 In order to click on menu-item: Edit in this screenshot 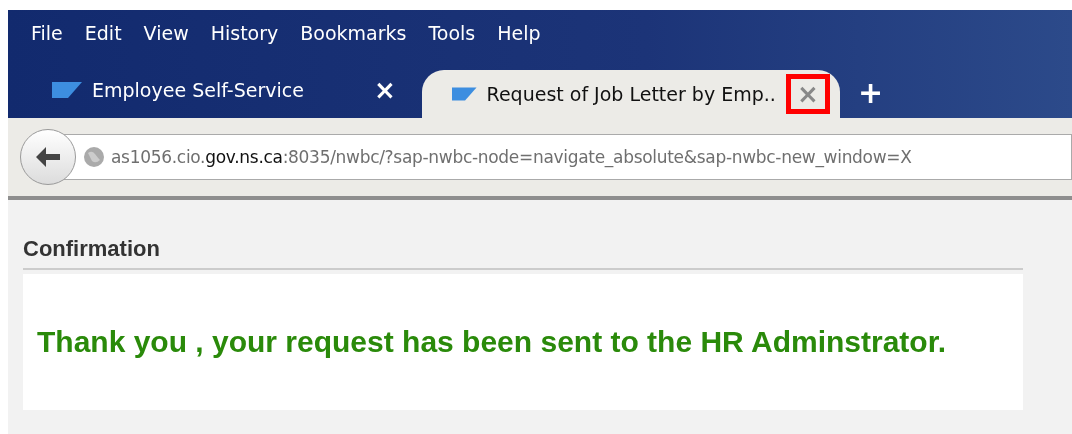, I will do `click(103, 32)`.